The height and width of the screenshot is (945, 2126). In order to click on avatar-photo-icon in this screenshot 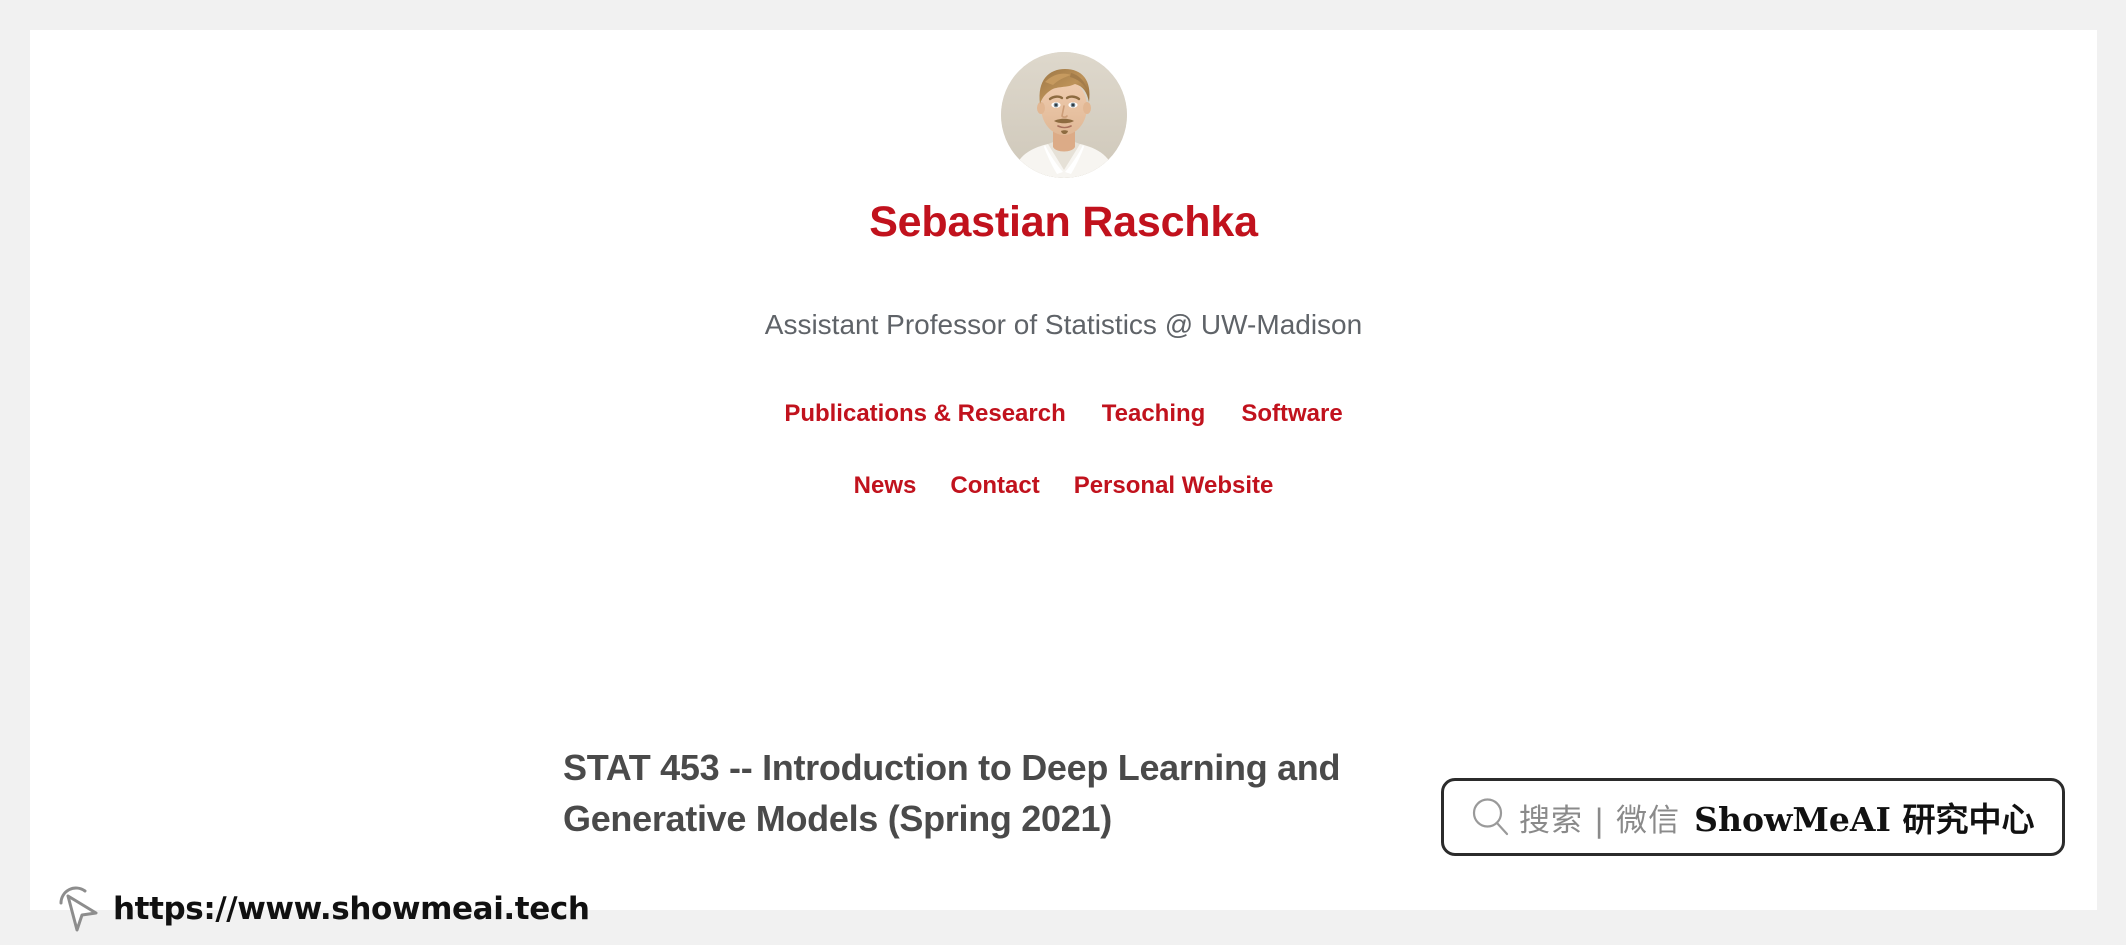, I will do `click(1063, 115)`.